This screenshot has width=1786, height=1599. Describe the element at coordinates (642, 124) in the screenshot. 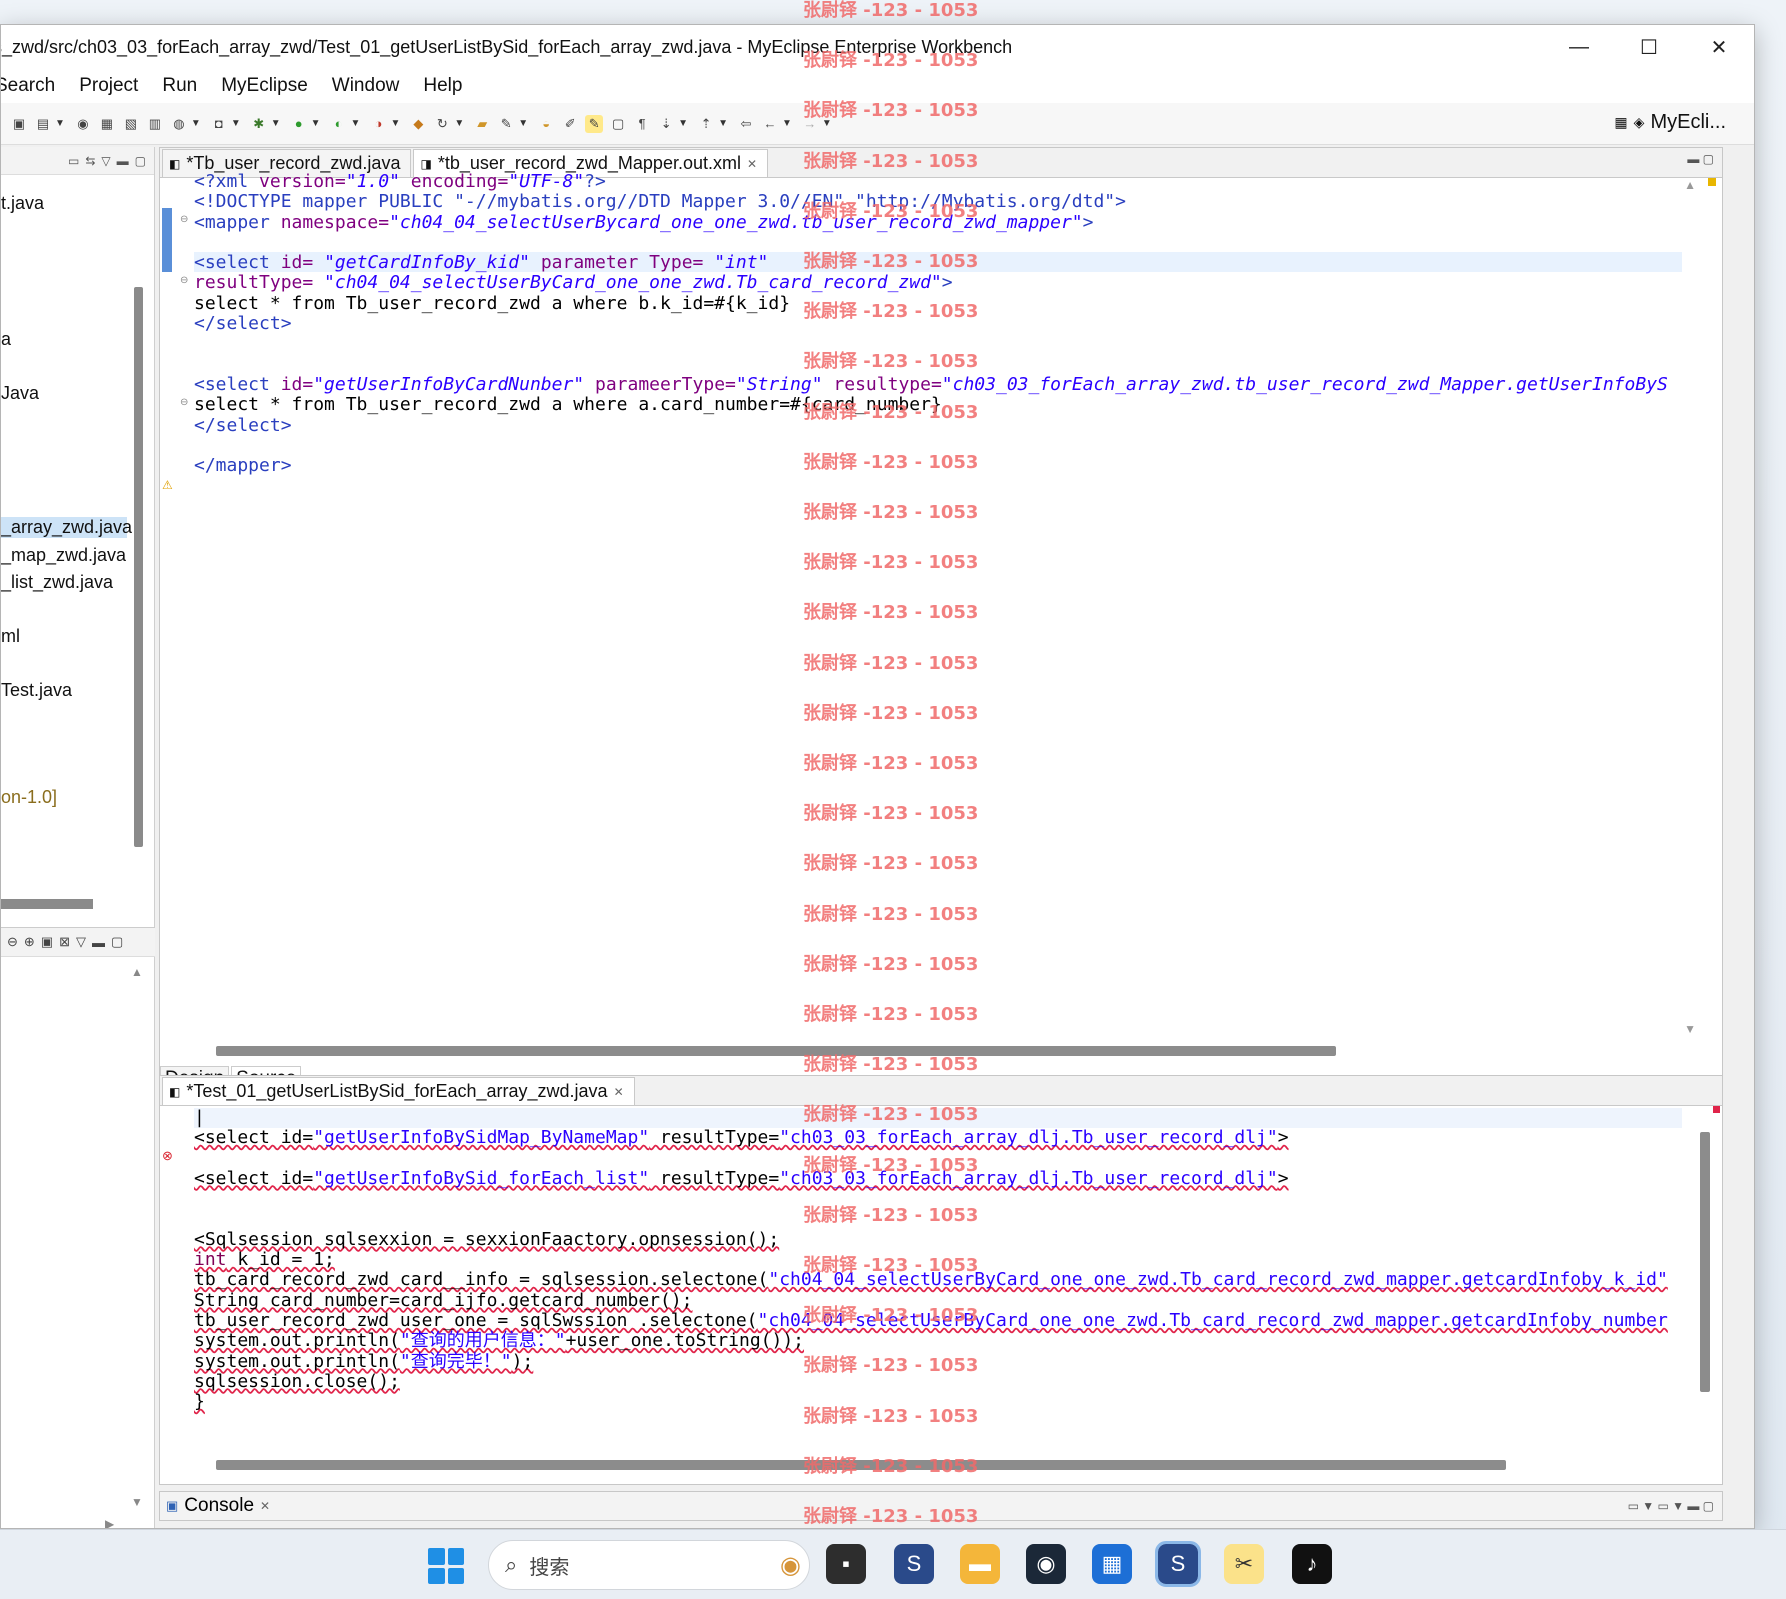

I see `paragraph-icon: ¶` at that location.